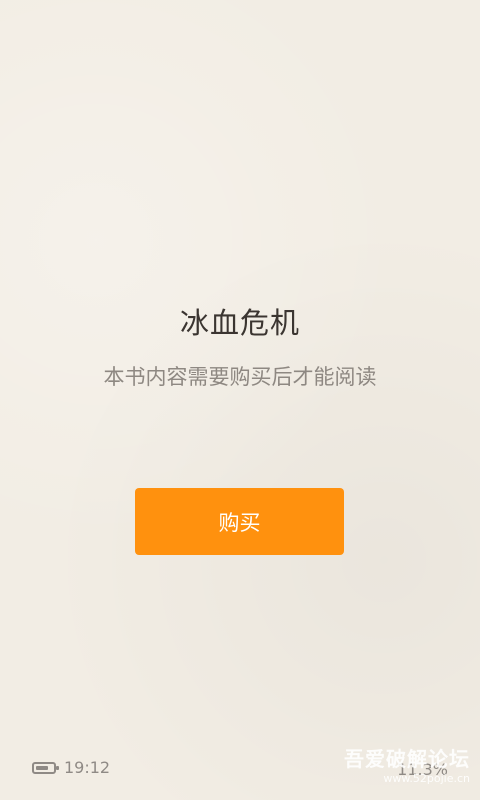 This screenshot has width=480, height=800. What do you see at coordinates (42, 767) in the screenshot?
I see `battery-fill` at bounding box center [42, 767].